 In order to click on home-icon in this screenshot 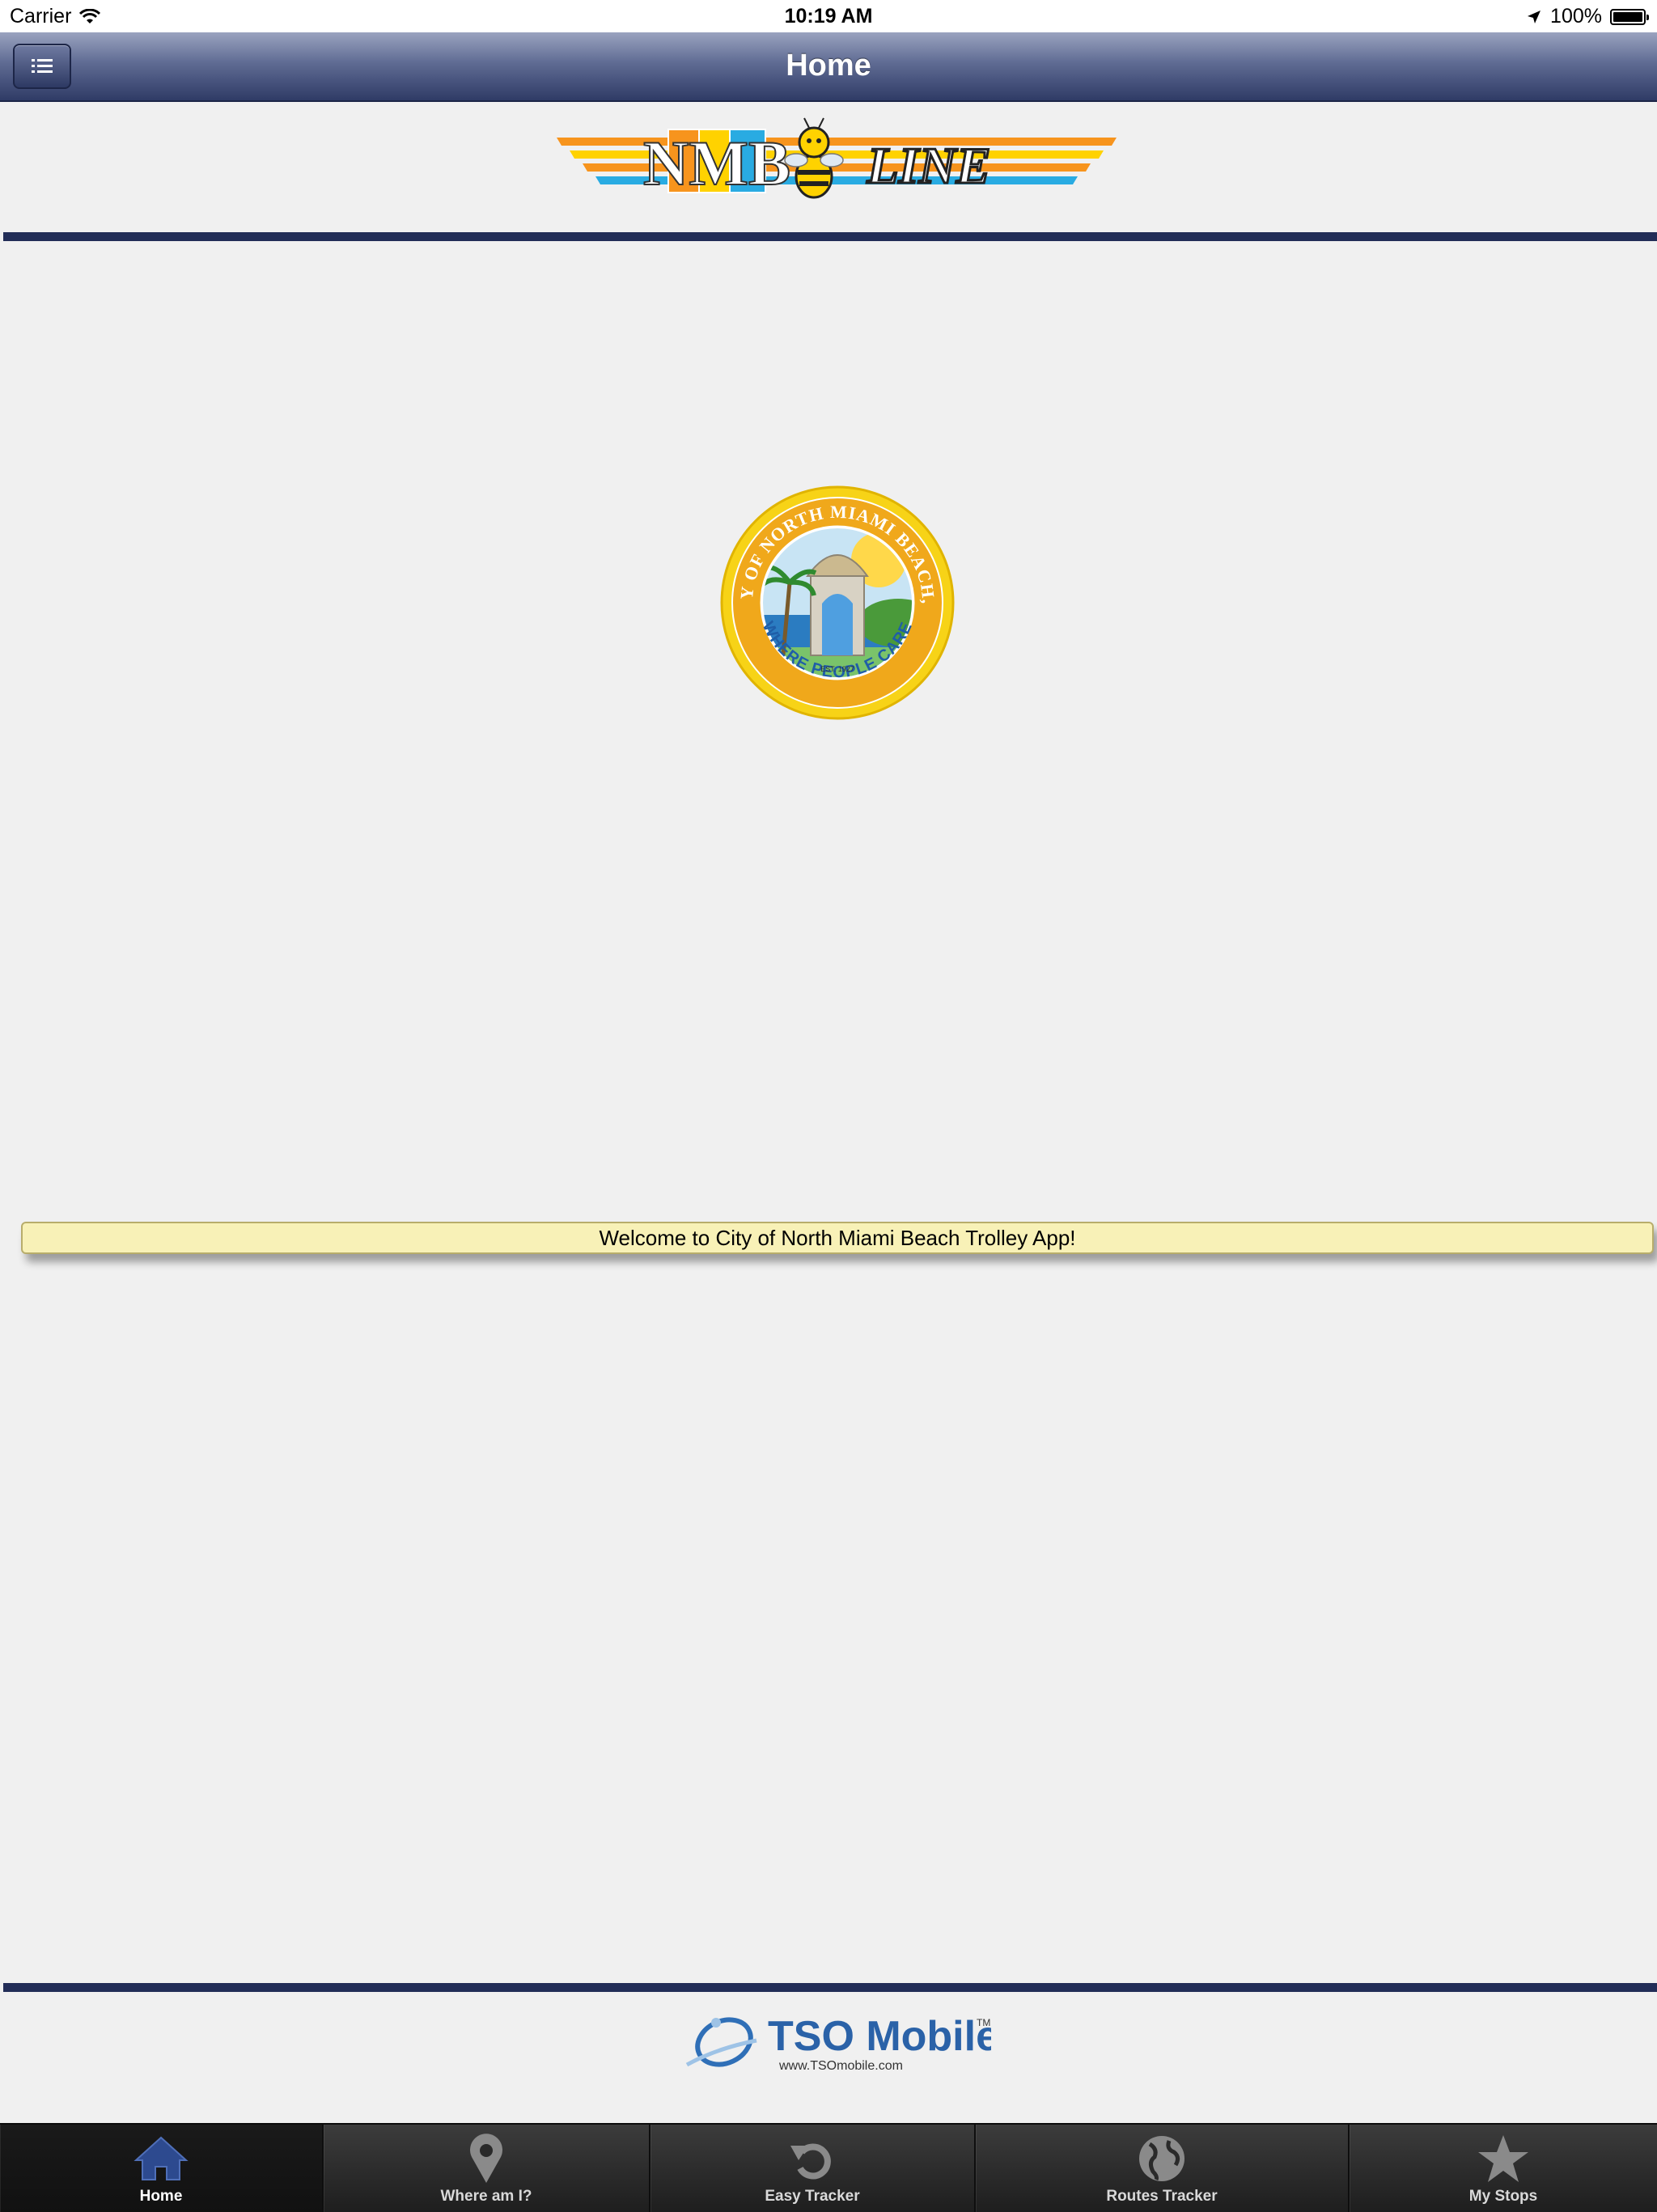, I will do `click(161, 2158)`.